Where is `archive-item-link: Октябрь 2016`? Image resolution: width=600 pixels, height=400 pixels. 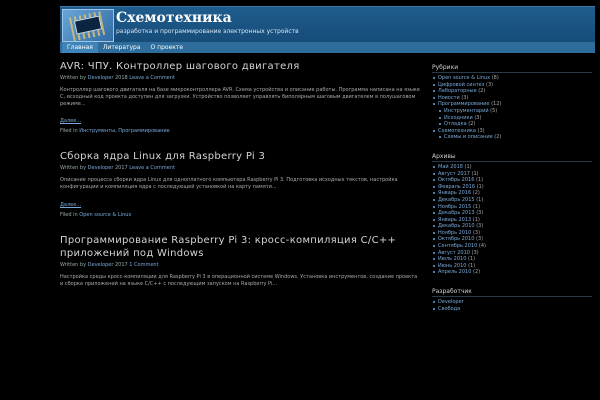
archive-item-link: Октябрь 2016 is located at coordinates (456, 180).